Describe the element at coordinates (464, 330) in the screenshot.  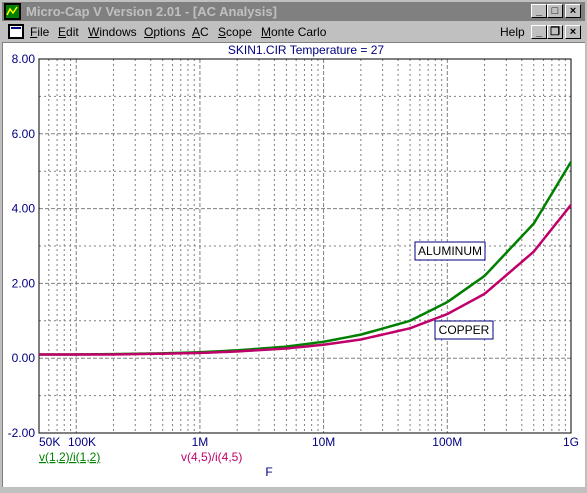
I see `annotation-copper: COPPER` at that location.